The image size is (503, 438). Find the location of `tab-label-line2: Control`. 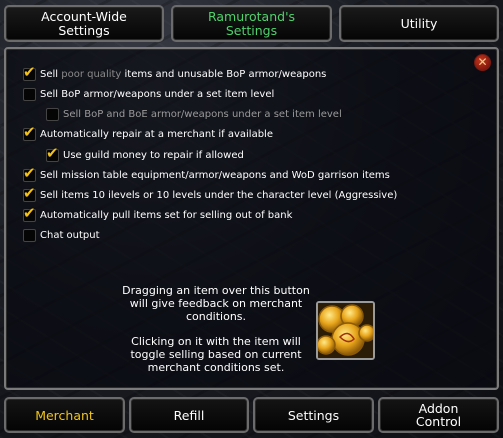

tab-label-line2: Control is located at coordinates (438, 421).